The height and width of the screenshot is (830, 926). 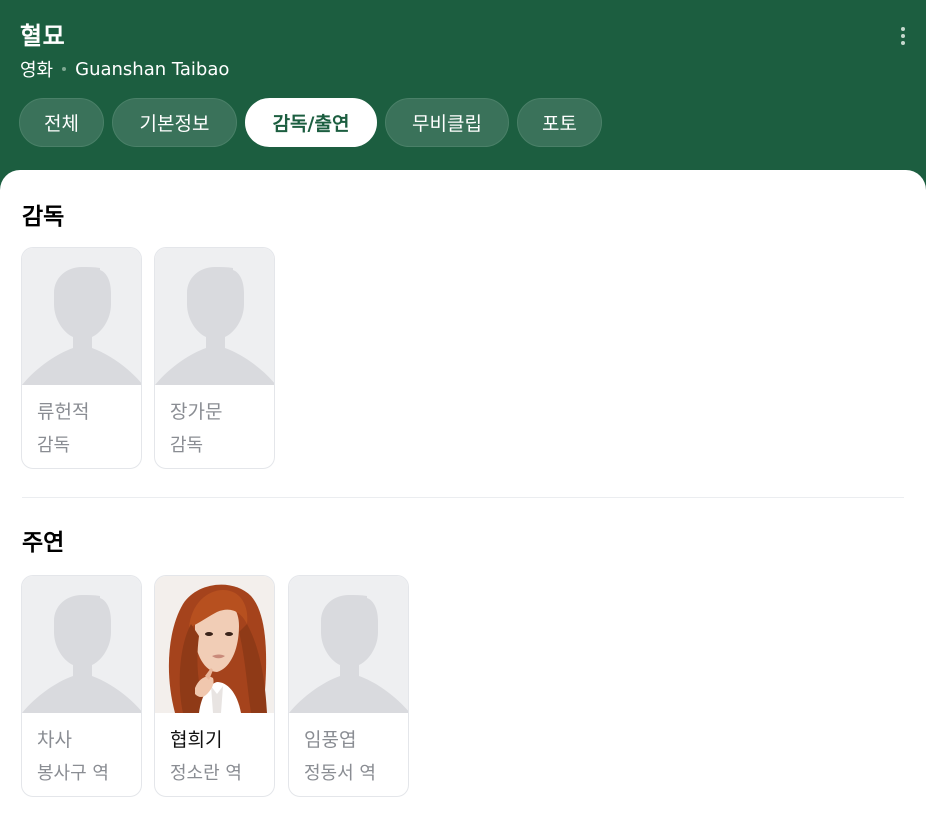 What do you see at coordinates (340, 773) in the screenshot?
I see `person-role: 정동서 역` at bounding box center [340, 773].